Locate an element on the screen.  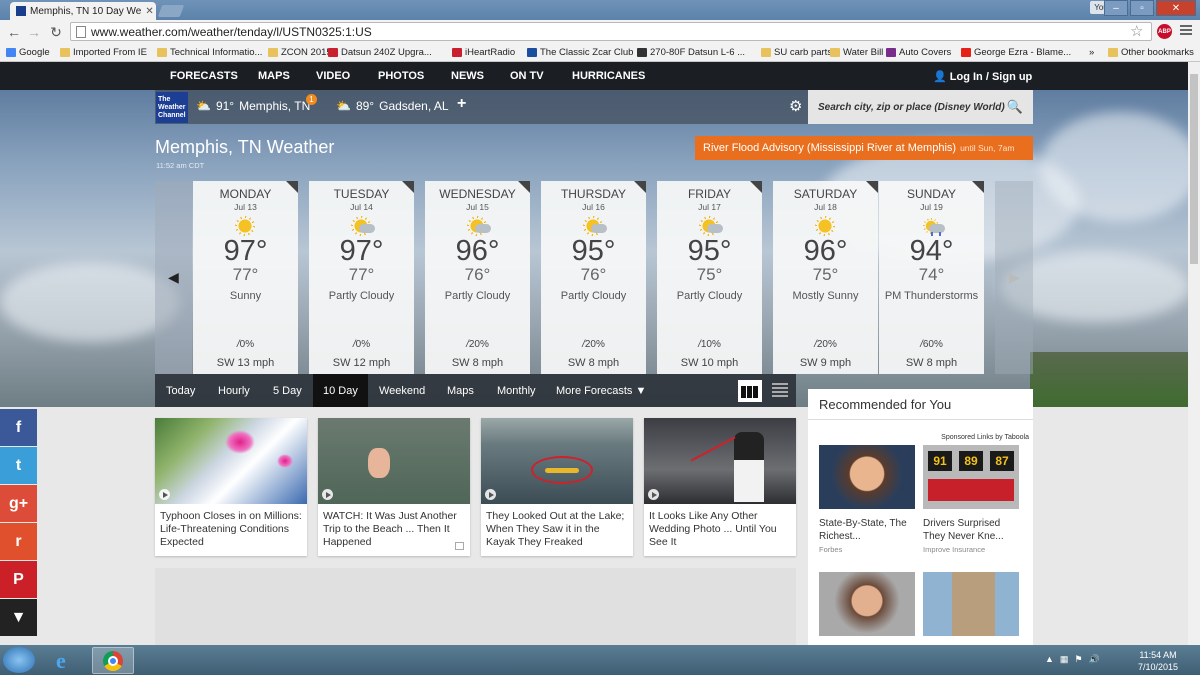
more-share-icon: ▼ is located at coordinates (18, 617).